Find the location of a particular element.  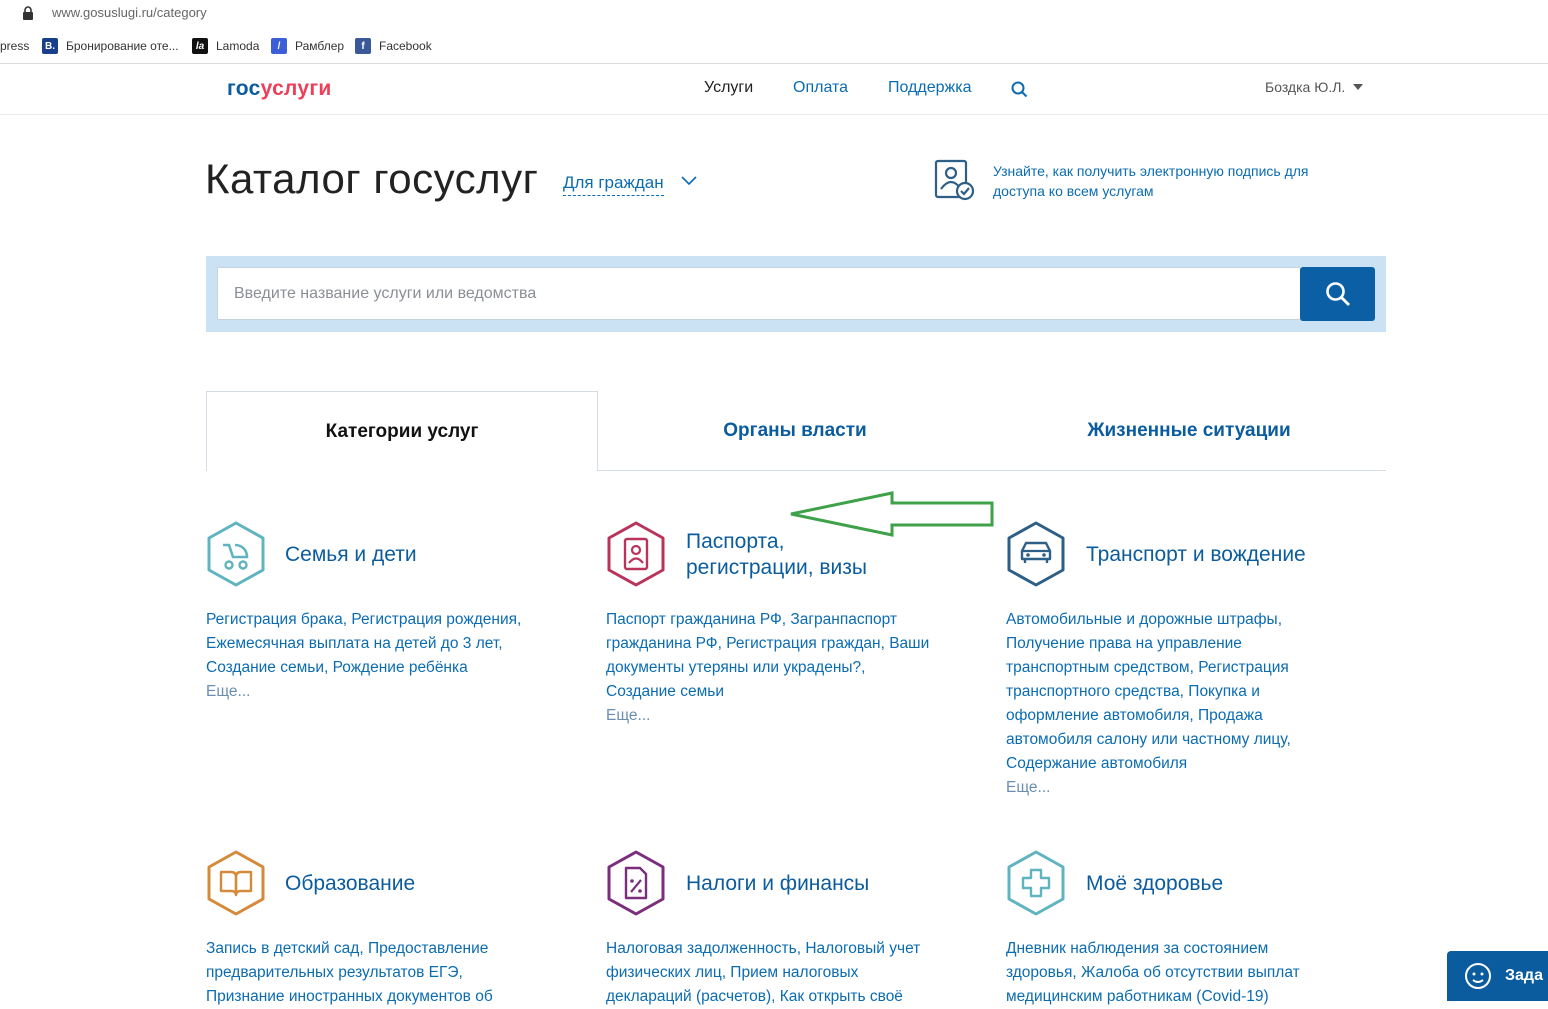

category-title-transport: Транспорт и вождение is located at coordinates (1196, 555).